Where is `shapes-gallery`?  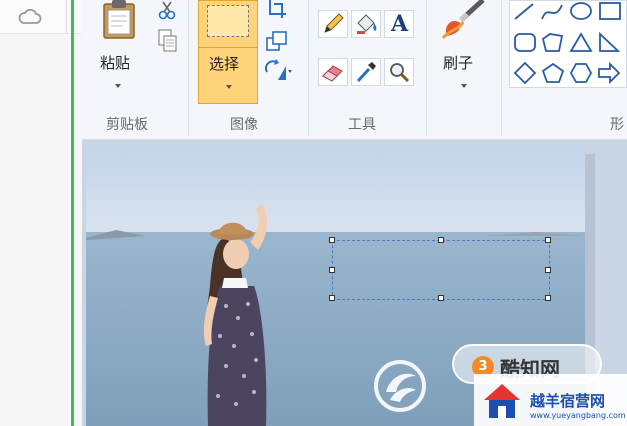
shapes-gallery is located at coordinates (568, 44).